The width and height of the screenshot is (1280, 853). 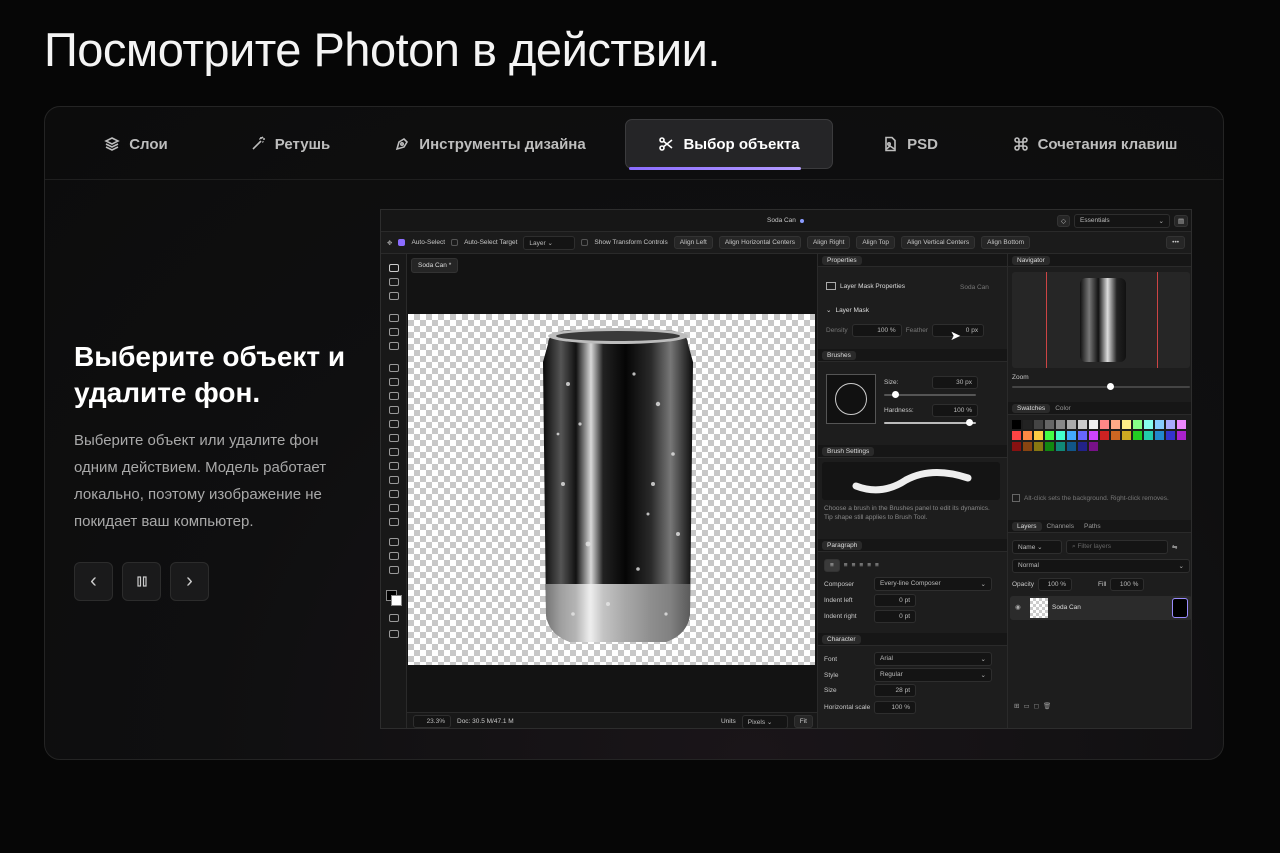 What do you see at coordinates (394, 570) in the screenshot?
I see `more-tools-icon` at bounding box center [394, 570].